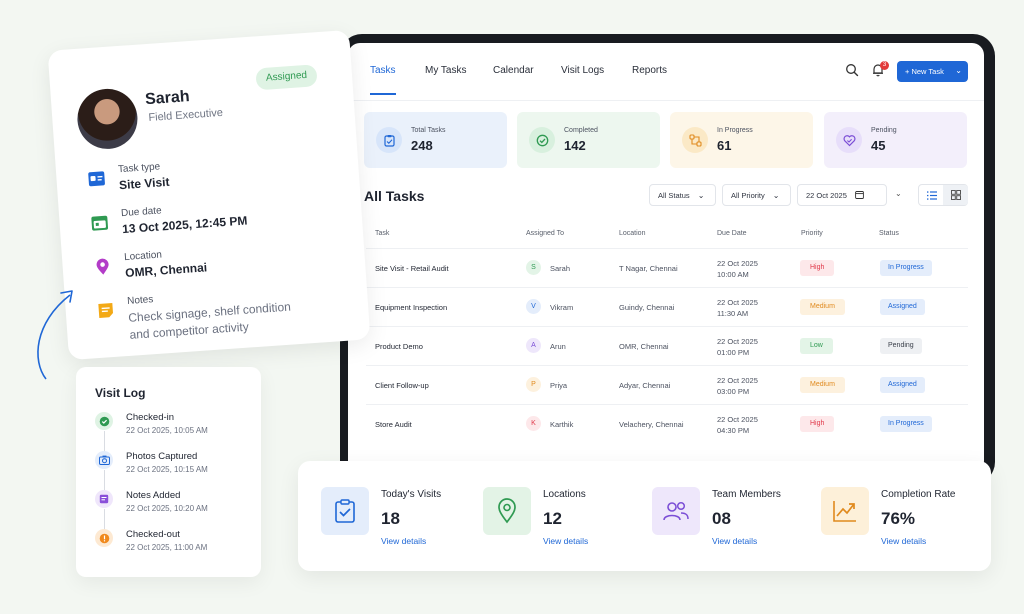 The height and width of the screenshot is (614, 1024). Describe the element at coordinates (931, 195) in the screenshot. I see `list-view-icon` at that location.